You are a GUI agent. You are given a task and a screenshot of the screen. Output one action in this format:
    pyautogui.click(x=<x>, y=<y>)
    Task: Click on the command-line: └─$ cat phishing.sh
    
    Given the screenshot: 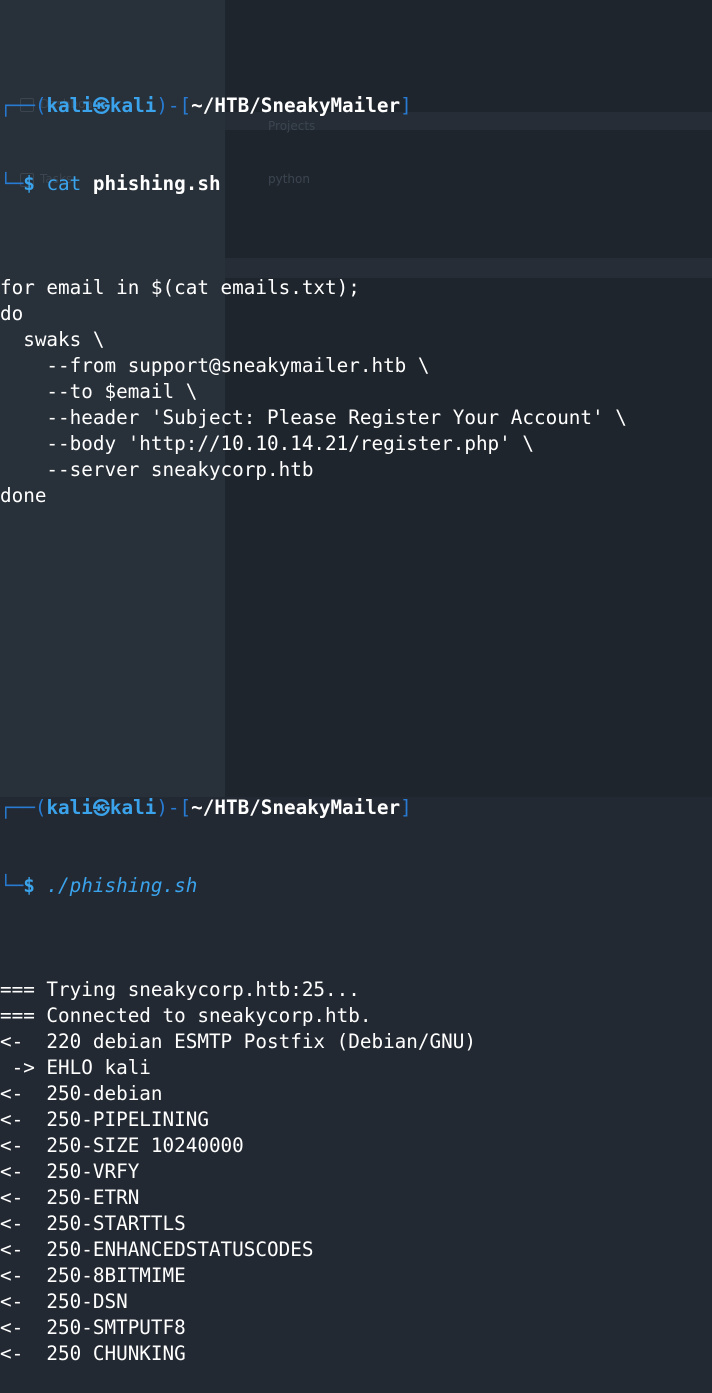 What is the action you would take?
    pyautogui.click(x=110, y=183)
    